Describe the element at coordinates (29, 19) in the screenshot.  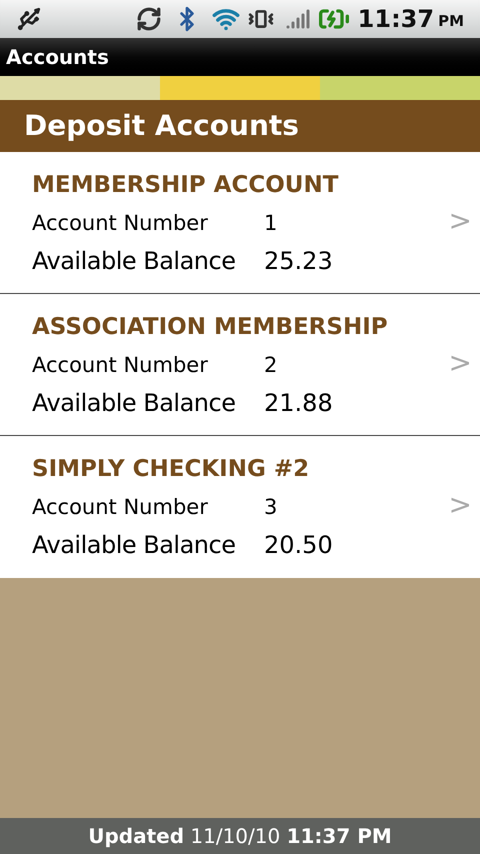
I see `usb-icon` at that location.